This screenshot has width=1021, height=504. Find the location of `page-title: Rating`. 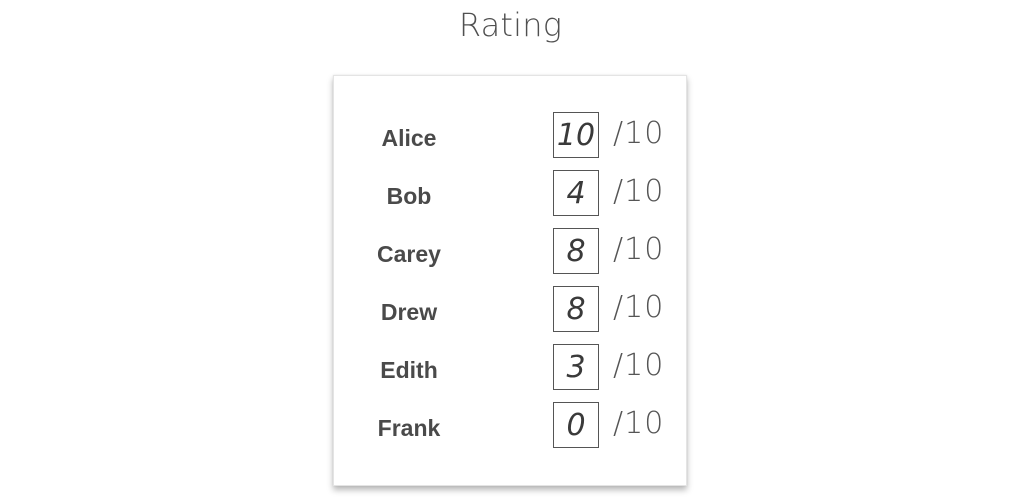

page-title: Rating is located at coordinates (510, 25).